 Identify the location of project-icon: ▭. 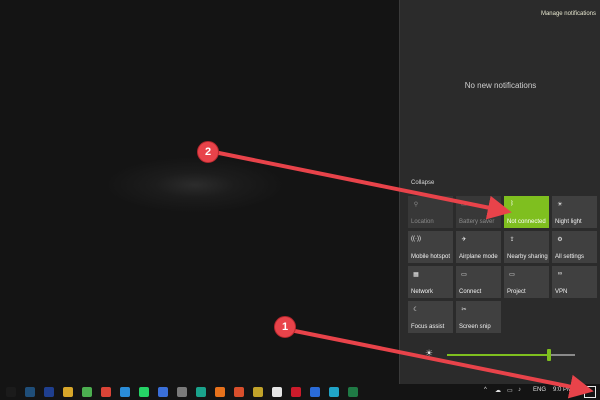
(512, 274).